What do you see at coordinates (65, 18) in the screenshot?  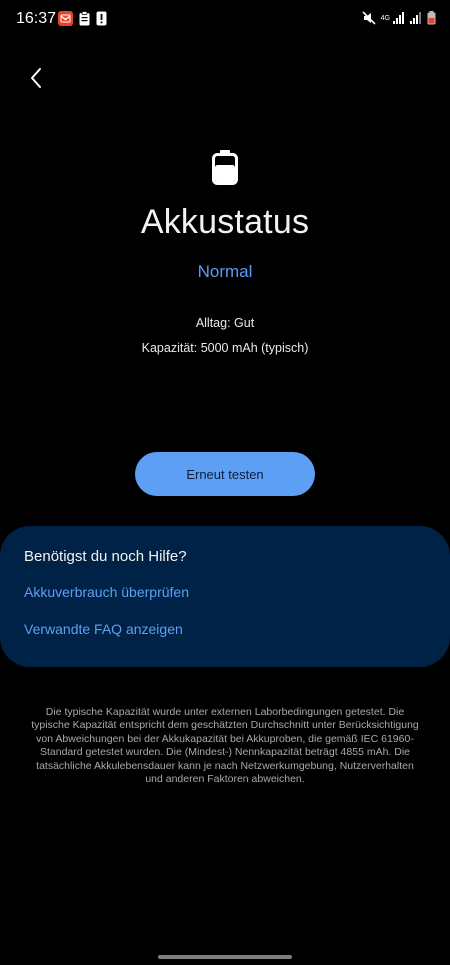 I see `mail-app-icon` at bounding box center [65, 18].